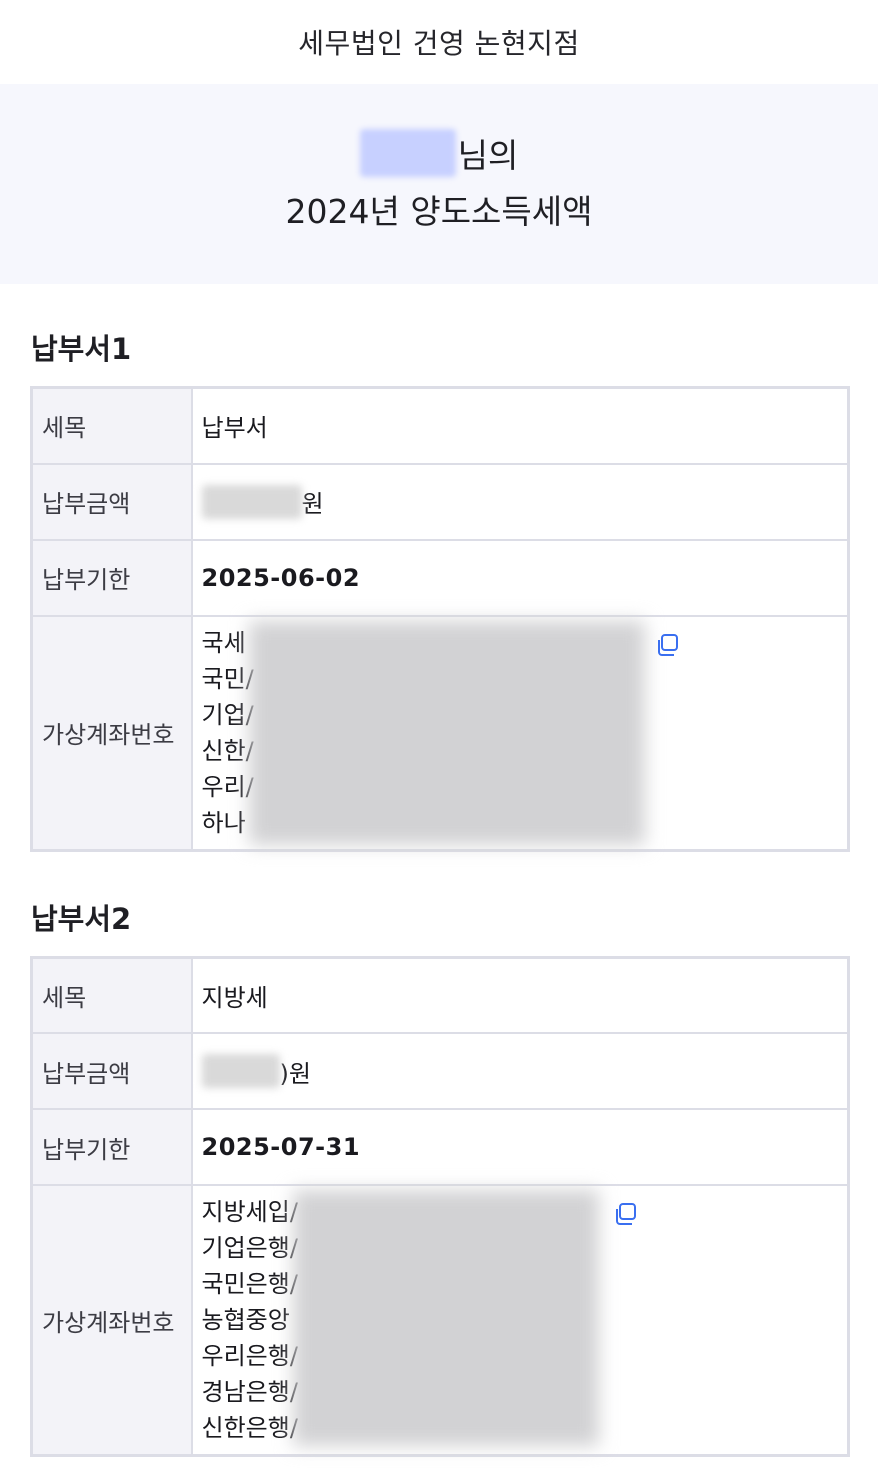 The height and width of the screenshot is (1468, 878). I want to click on table-row-tax-item: 세목 납부서, so click(440, 425).